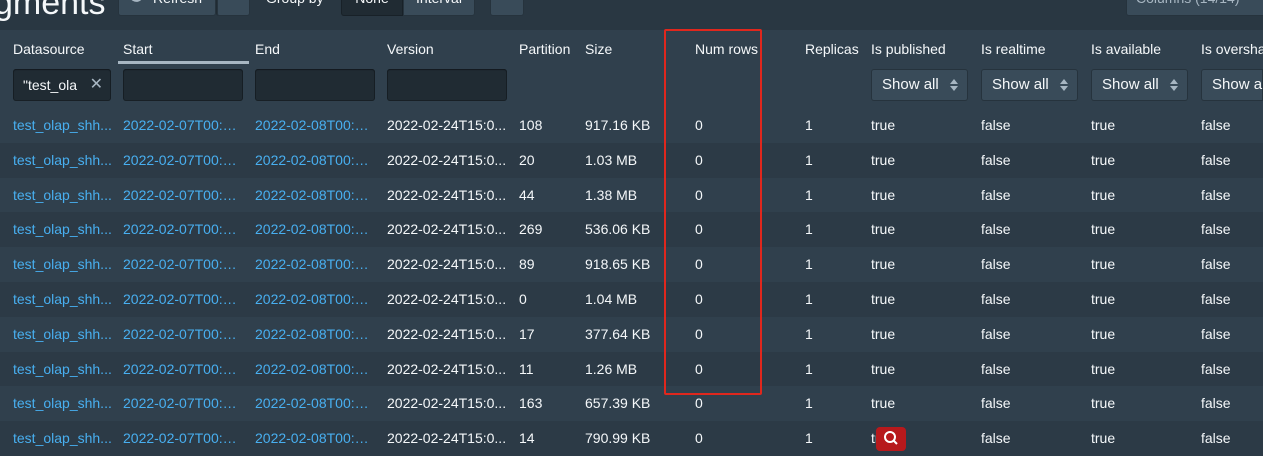 The image size is (1263, 456). What do you see at coordinates (527, 333) in the screenshot?
I see `cell-partition: 17` at bounding box center [527, 333].